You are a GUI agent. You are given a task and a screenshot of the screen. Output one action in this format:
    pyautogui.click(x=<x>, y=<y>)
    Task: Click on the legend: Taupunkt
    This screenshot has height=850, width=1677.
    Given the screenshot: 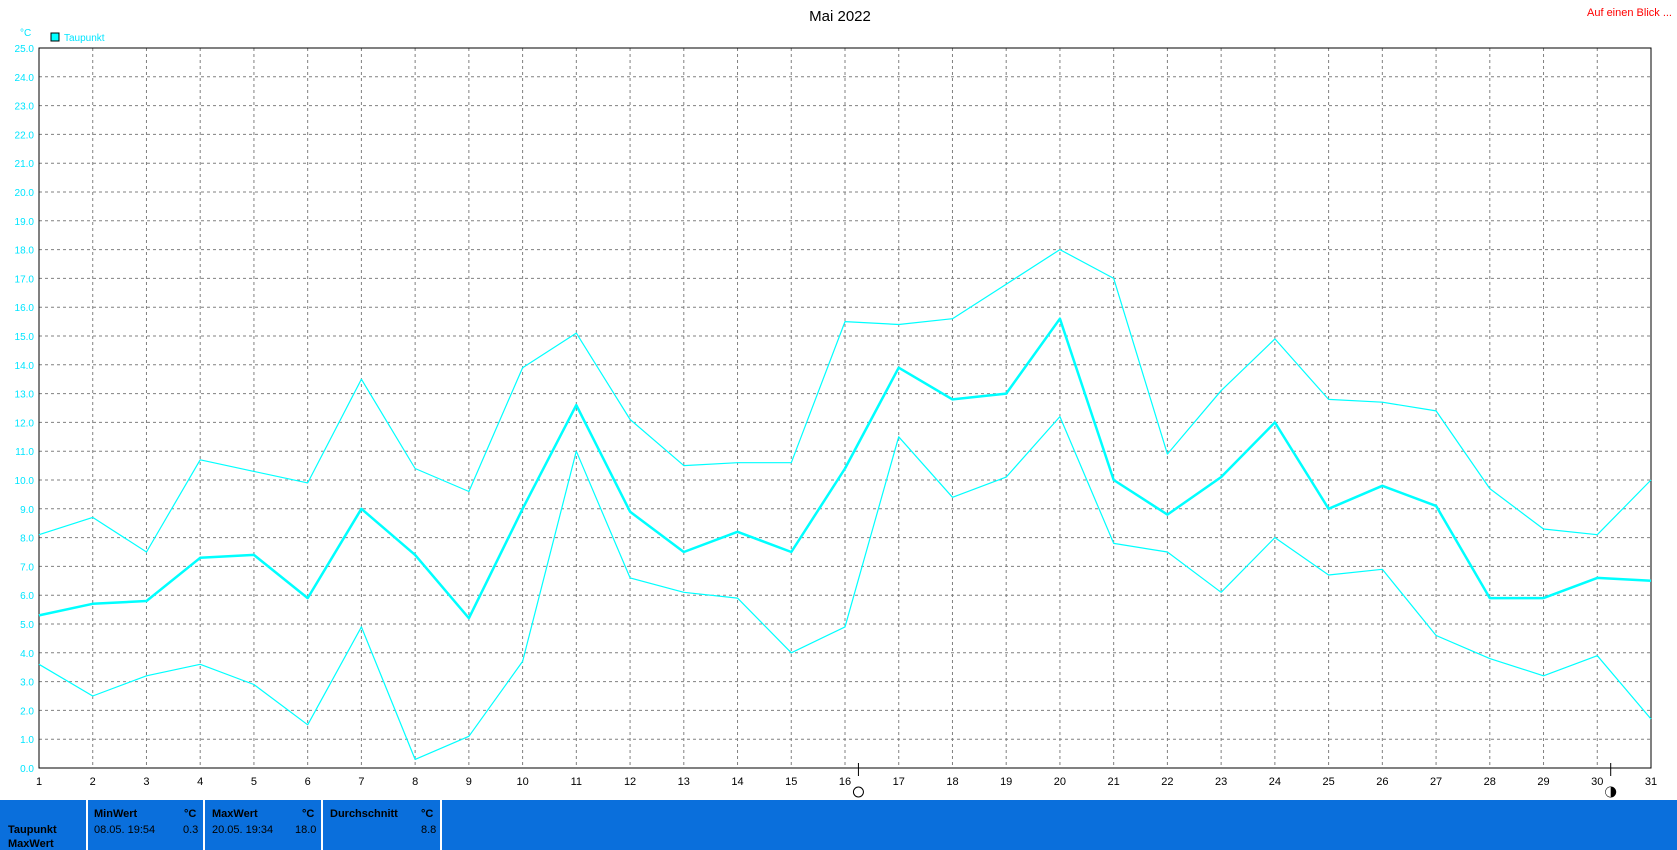 What is the action you would take?
    pyautogui.click(x=77, y=38)
    